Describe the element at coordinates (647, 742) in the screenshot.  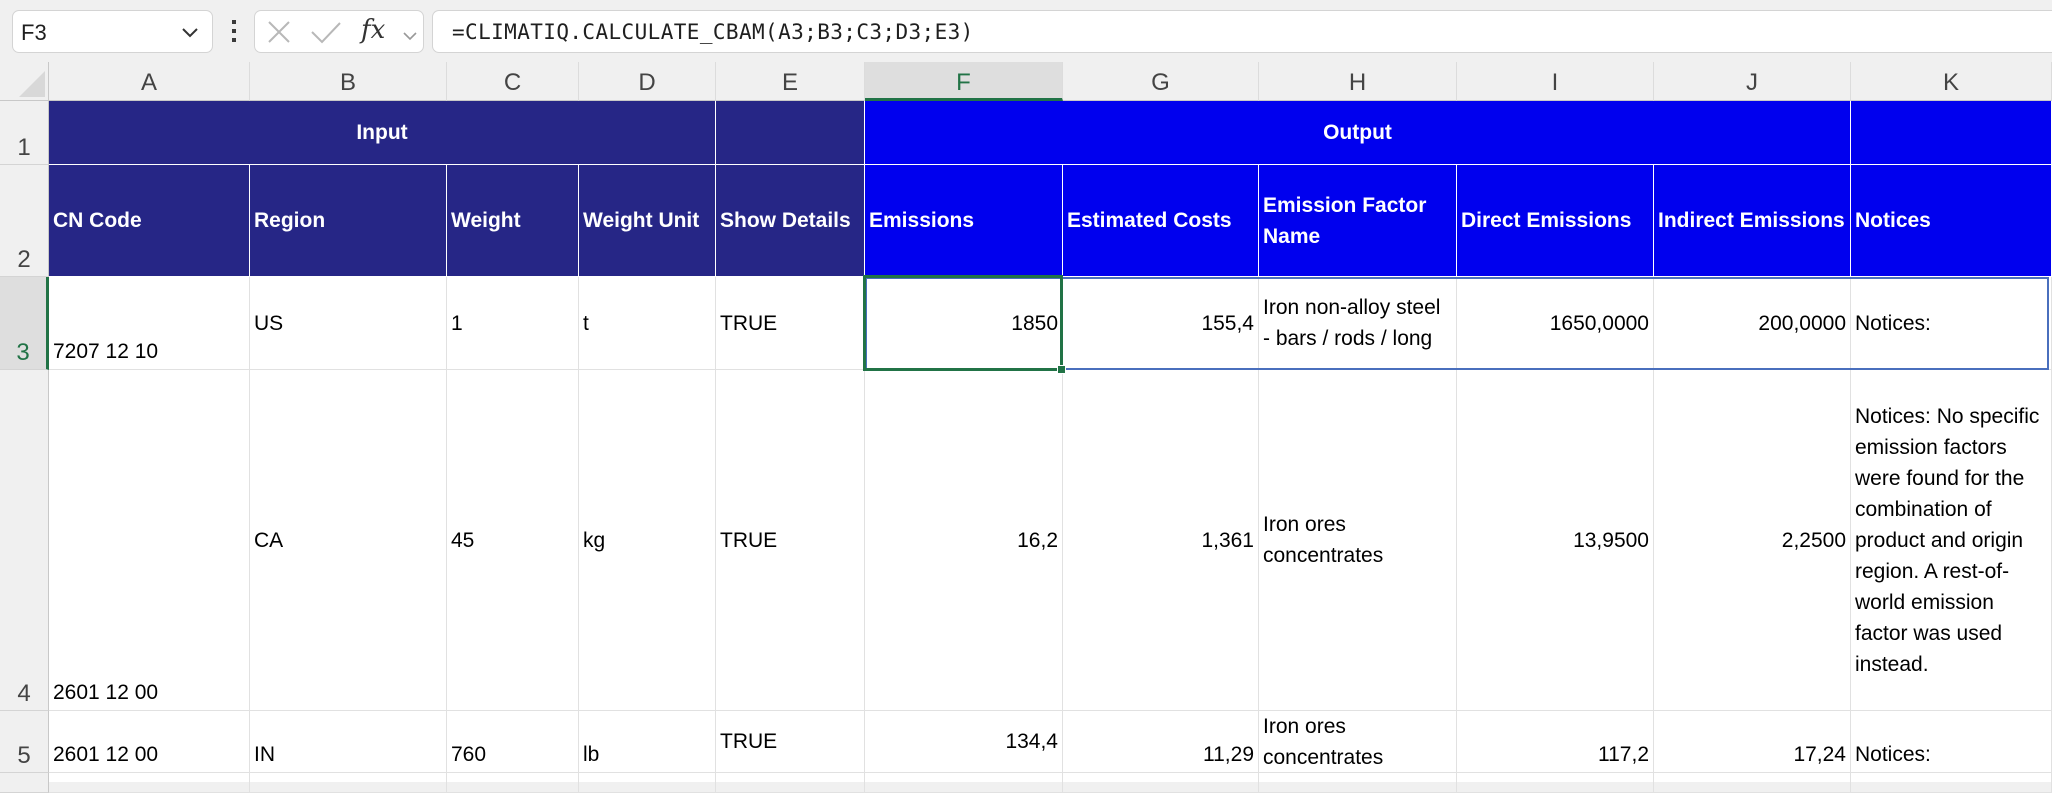
I see `cell-d5: lb` at that location.